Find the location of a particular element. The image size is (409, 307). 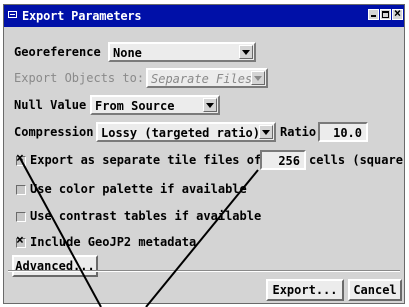

null-value-value: From Source is located at coordinates (135, 106).